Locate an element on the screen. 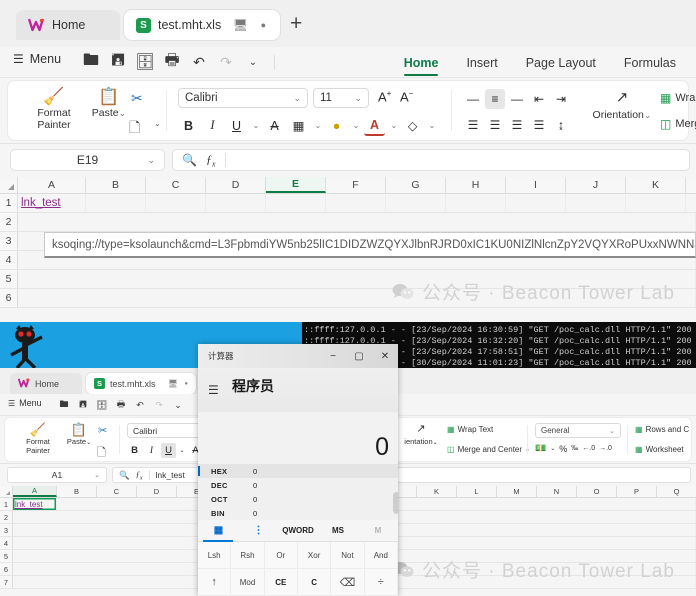 This screenshot has width=696, height=596. tab-page-layout: Page Layout is located at coordinates (561, 62).